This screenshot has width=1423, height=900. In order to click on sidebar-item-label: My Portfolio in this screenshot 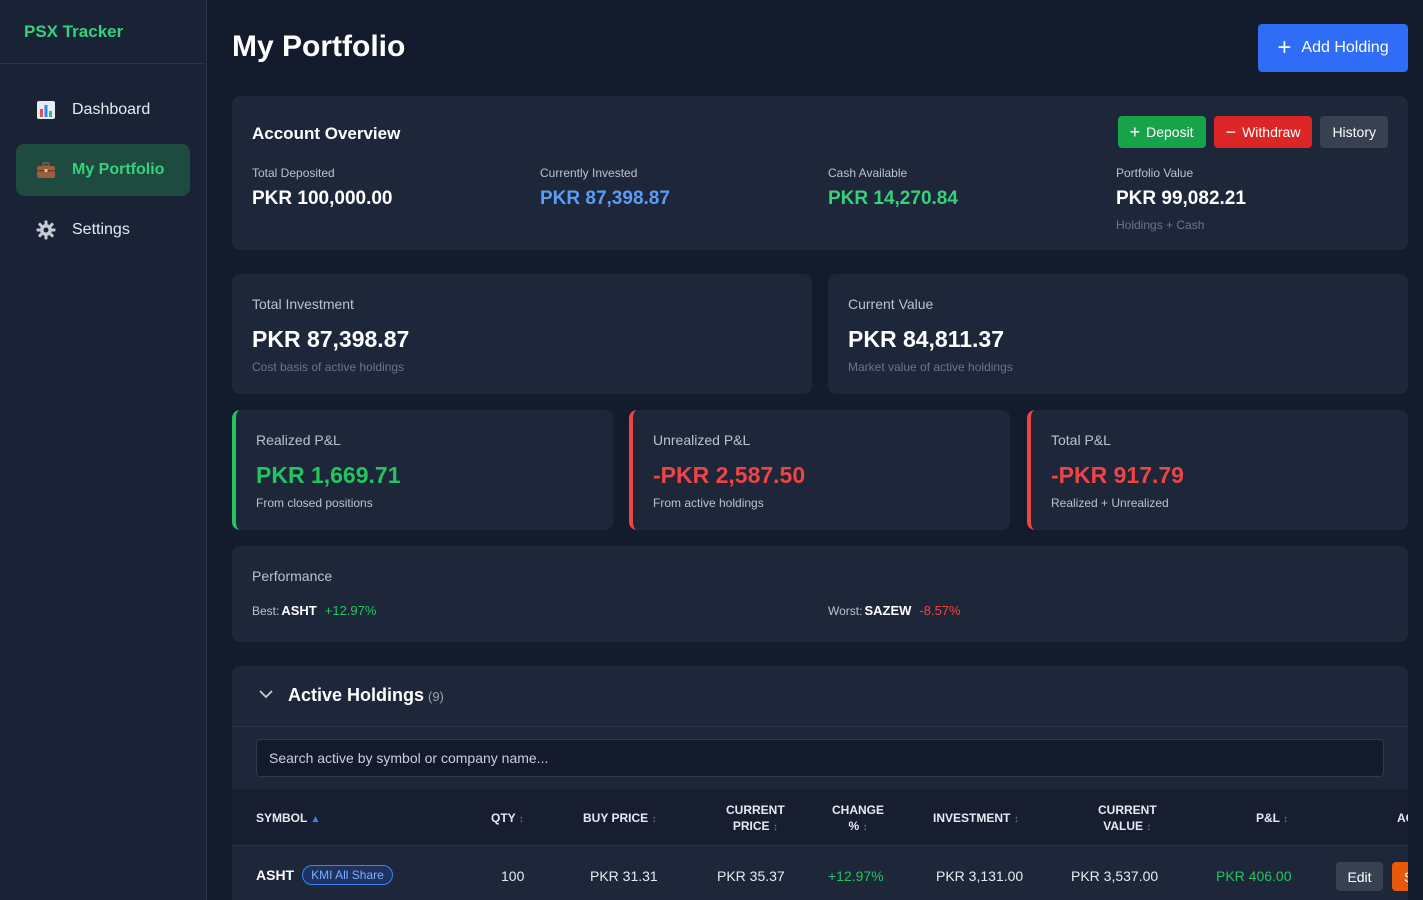, I will do `click(118, 169)`.